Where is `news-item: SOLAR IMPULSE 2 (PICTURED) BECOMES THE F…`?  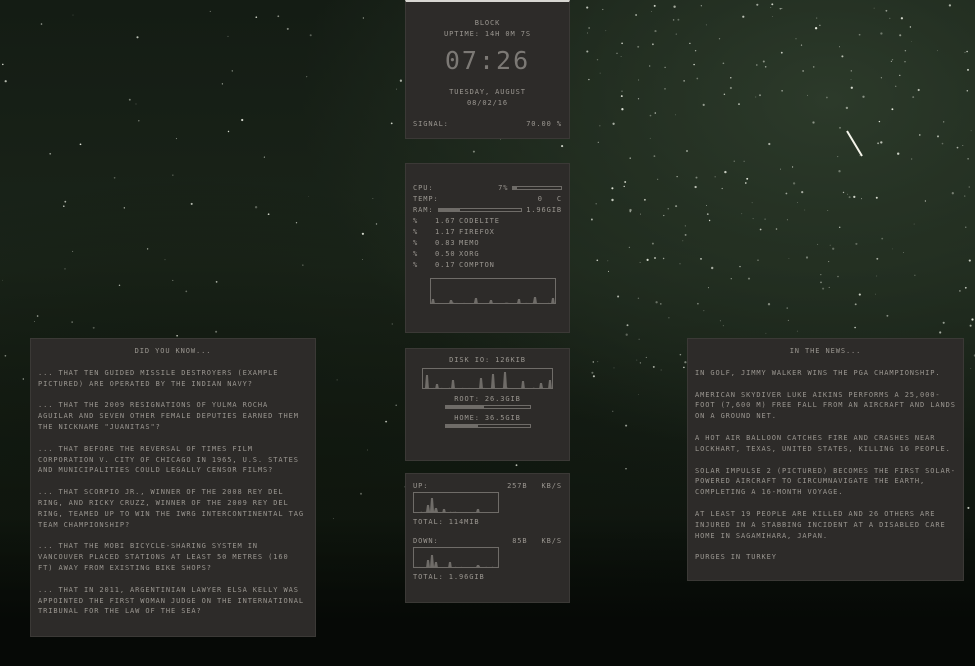 news-item: SOLAR IMPULSE 2 (PICTURED) BECOMES THE F… is located at coordinates (825, 481).